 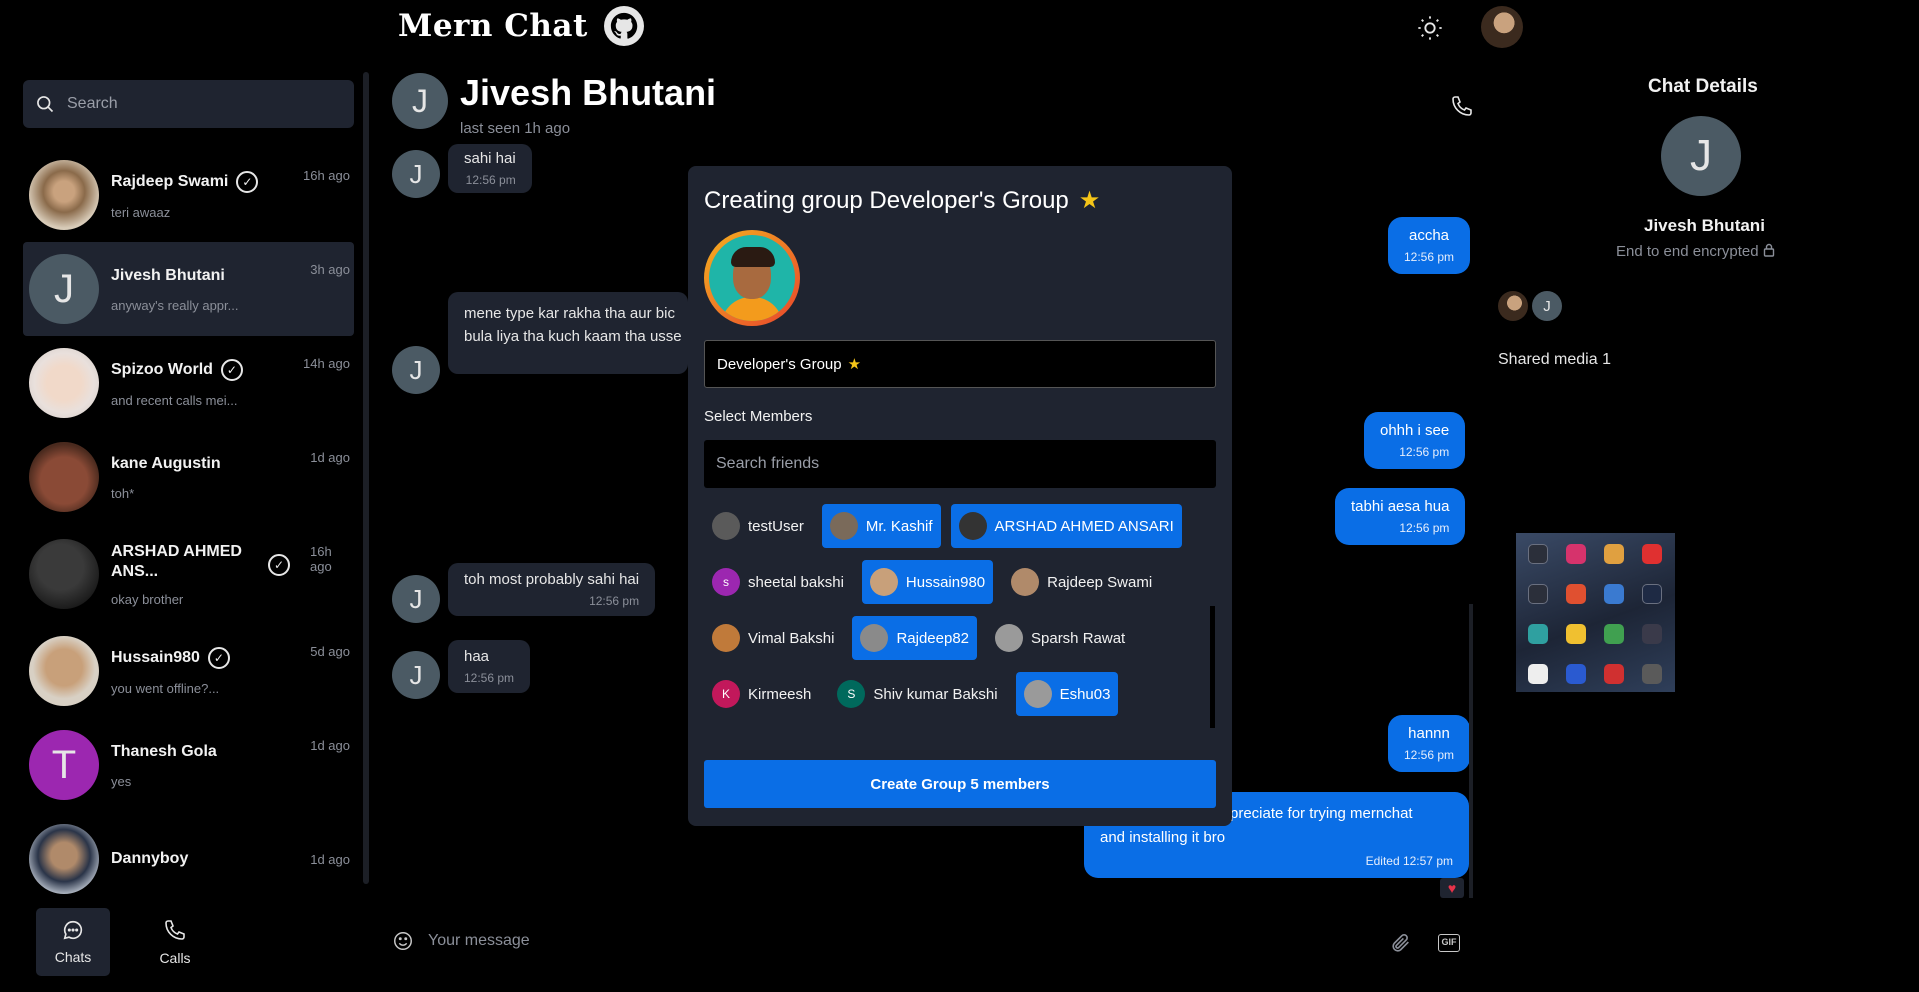 What do you see at coordinates (960, 464) in the screenshot?
I see `search-friends-input: Search friends` at bounding box center [960, 464].